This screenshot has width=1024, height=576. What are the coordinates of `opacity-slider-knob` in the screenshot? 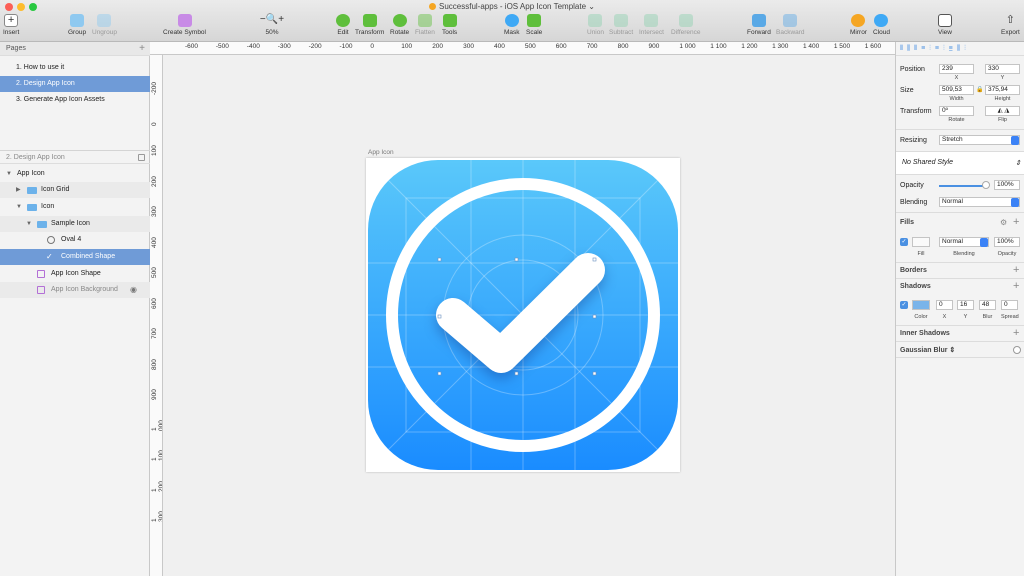 It's located at (986, 185).